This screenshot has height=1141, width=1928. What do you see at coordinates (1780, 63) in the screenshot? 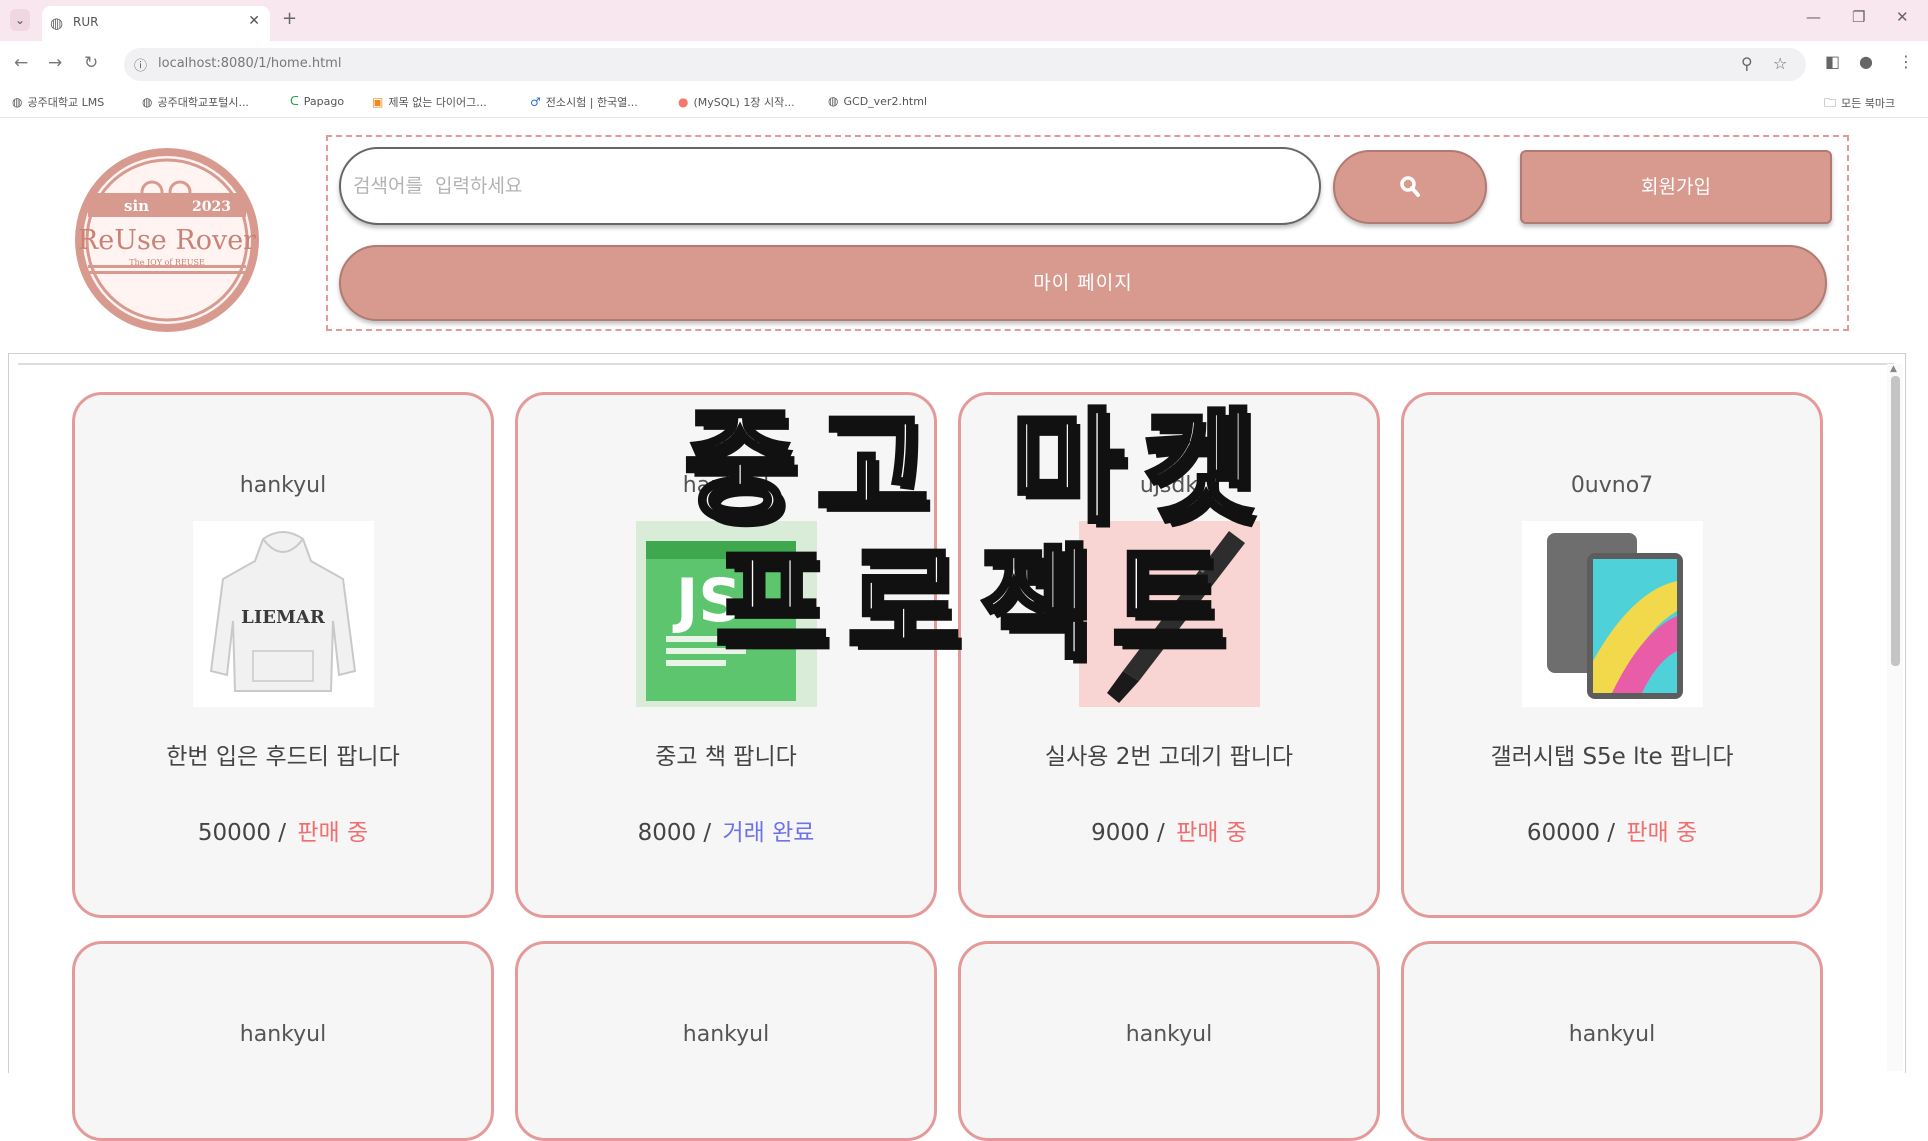
I see `bookmark-star-icon: ☆` at bounding box center [1780, 63].